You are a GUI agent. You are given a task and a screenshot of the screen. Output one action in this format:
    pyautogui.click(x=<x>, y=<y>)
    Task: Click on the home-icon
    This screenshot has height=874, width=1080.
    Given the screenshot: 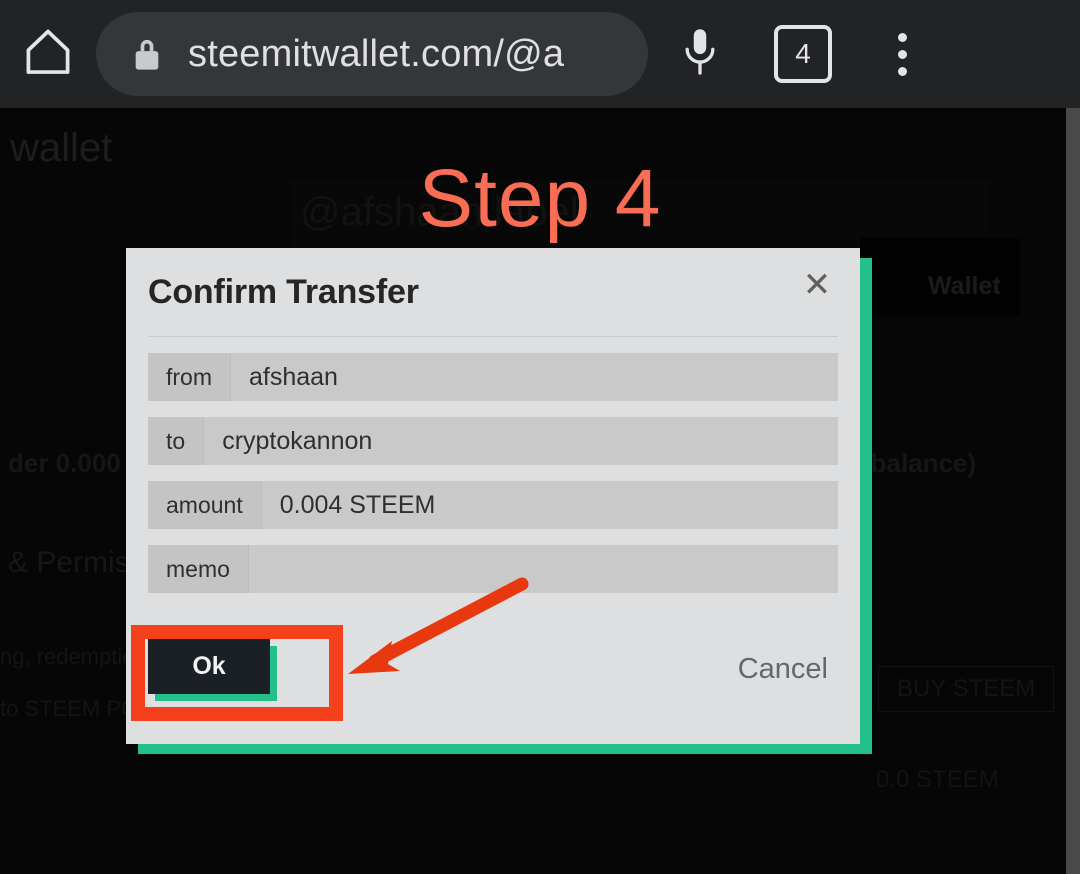 What is the action you would take?
    pyautogui.click(x=48, y=54)
    